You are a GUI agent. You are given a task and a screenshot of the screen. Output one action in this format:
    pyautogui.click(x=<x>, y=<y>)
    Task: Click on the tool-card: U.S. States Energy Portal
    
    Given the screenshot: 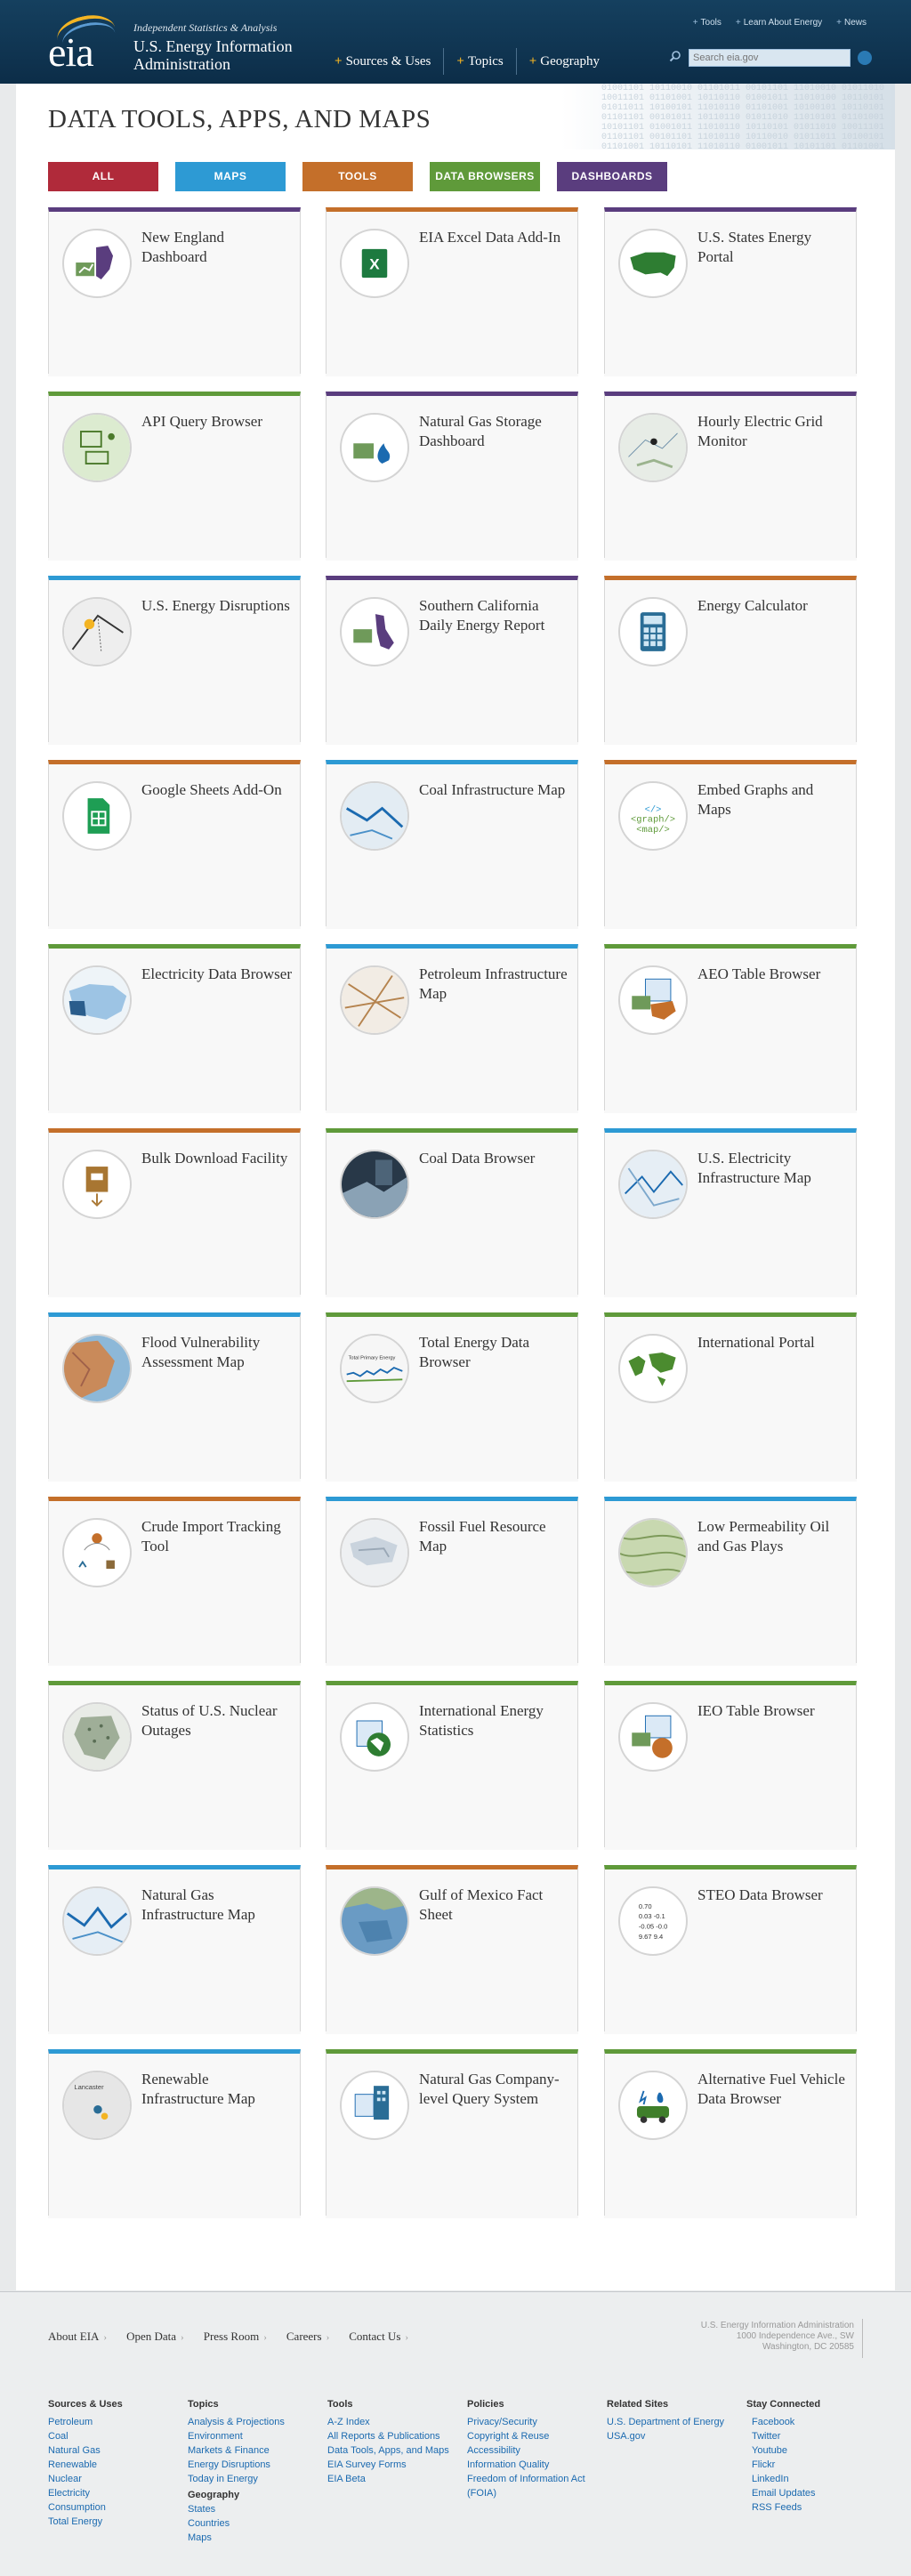 What is the action you would take?
    pyautogui.click(x=730, y=291)
    